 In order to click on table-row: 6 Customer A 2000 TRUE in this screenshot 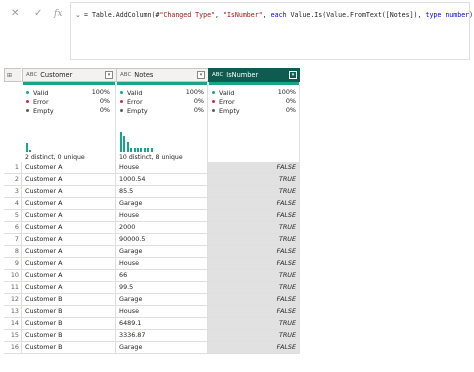, I will do `click(152, 228)`.